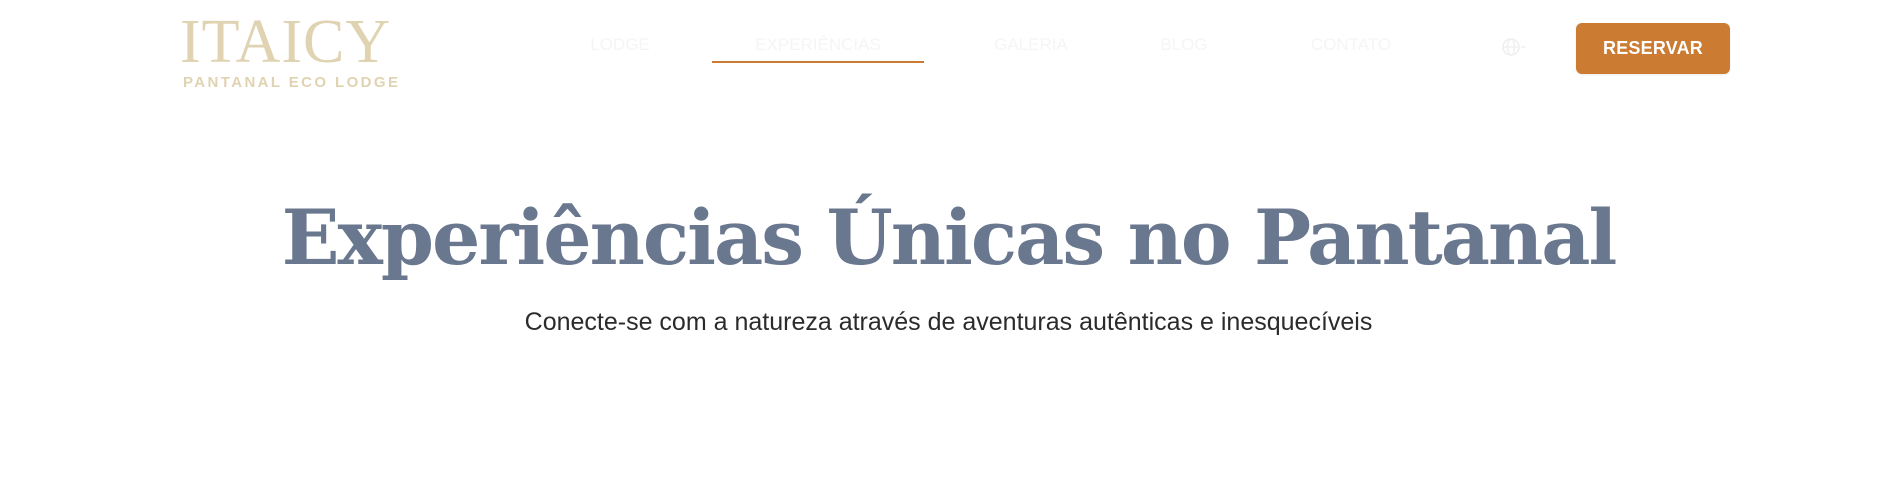 Image resolution: width=1897 pixels, height=493 pixels. Describe the element at coordinates (1351, 45) in the screenshot. I see `nav-item-contato: CONTATO` at that location.